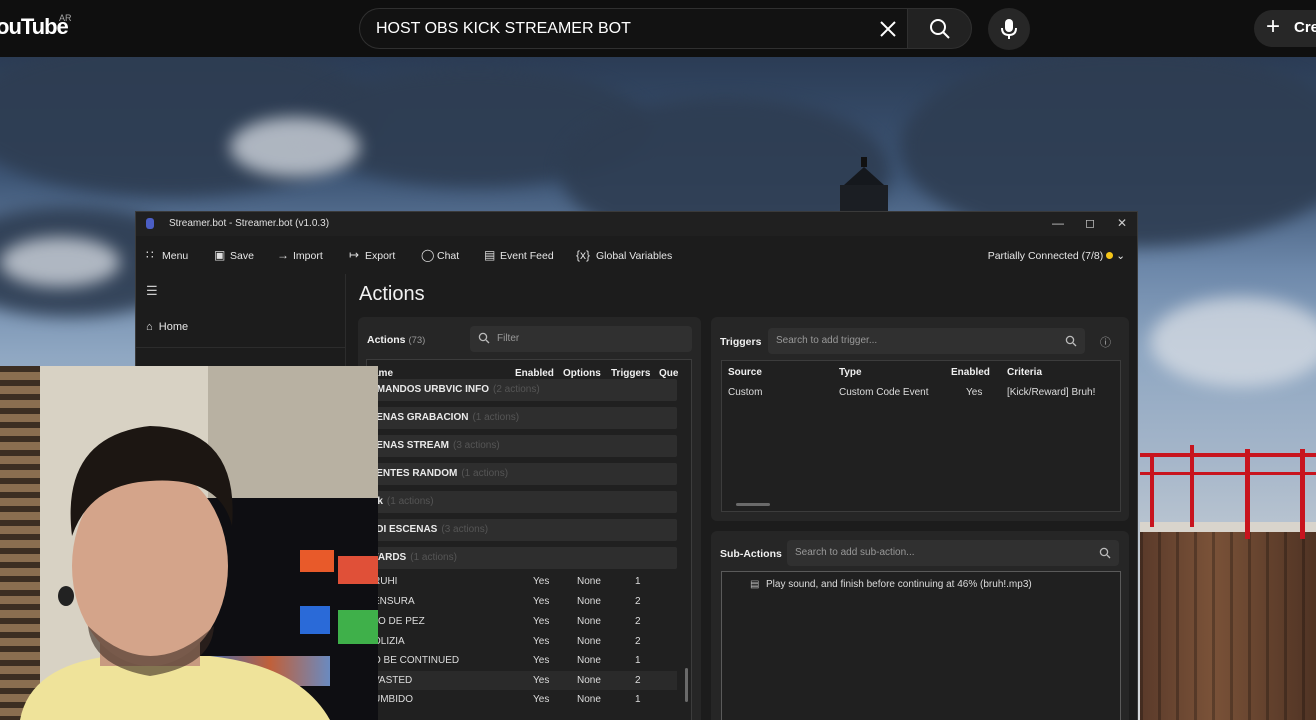 This screenshot has height=720, width=1316. I want to click on column-header-options: Options, so click(582, 373).